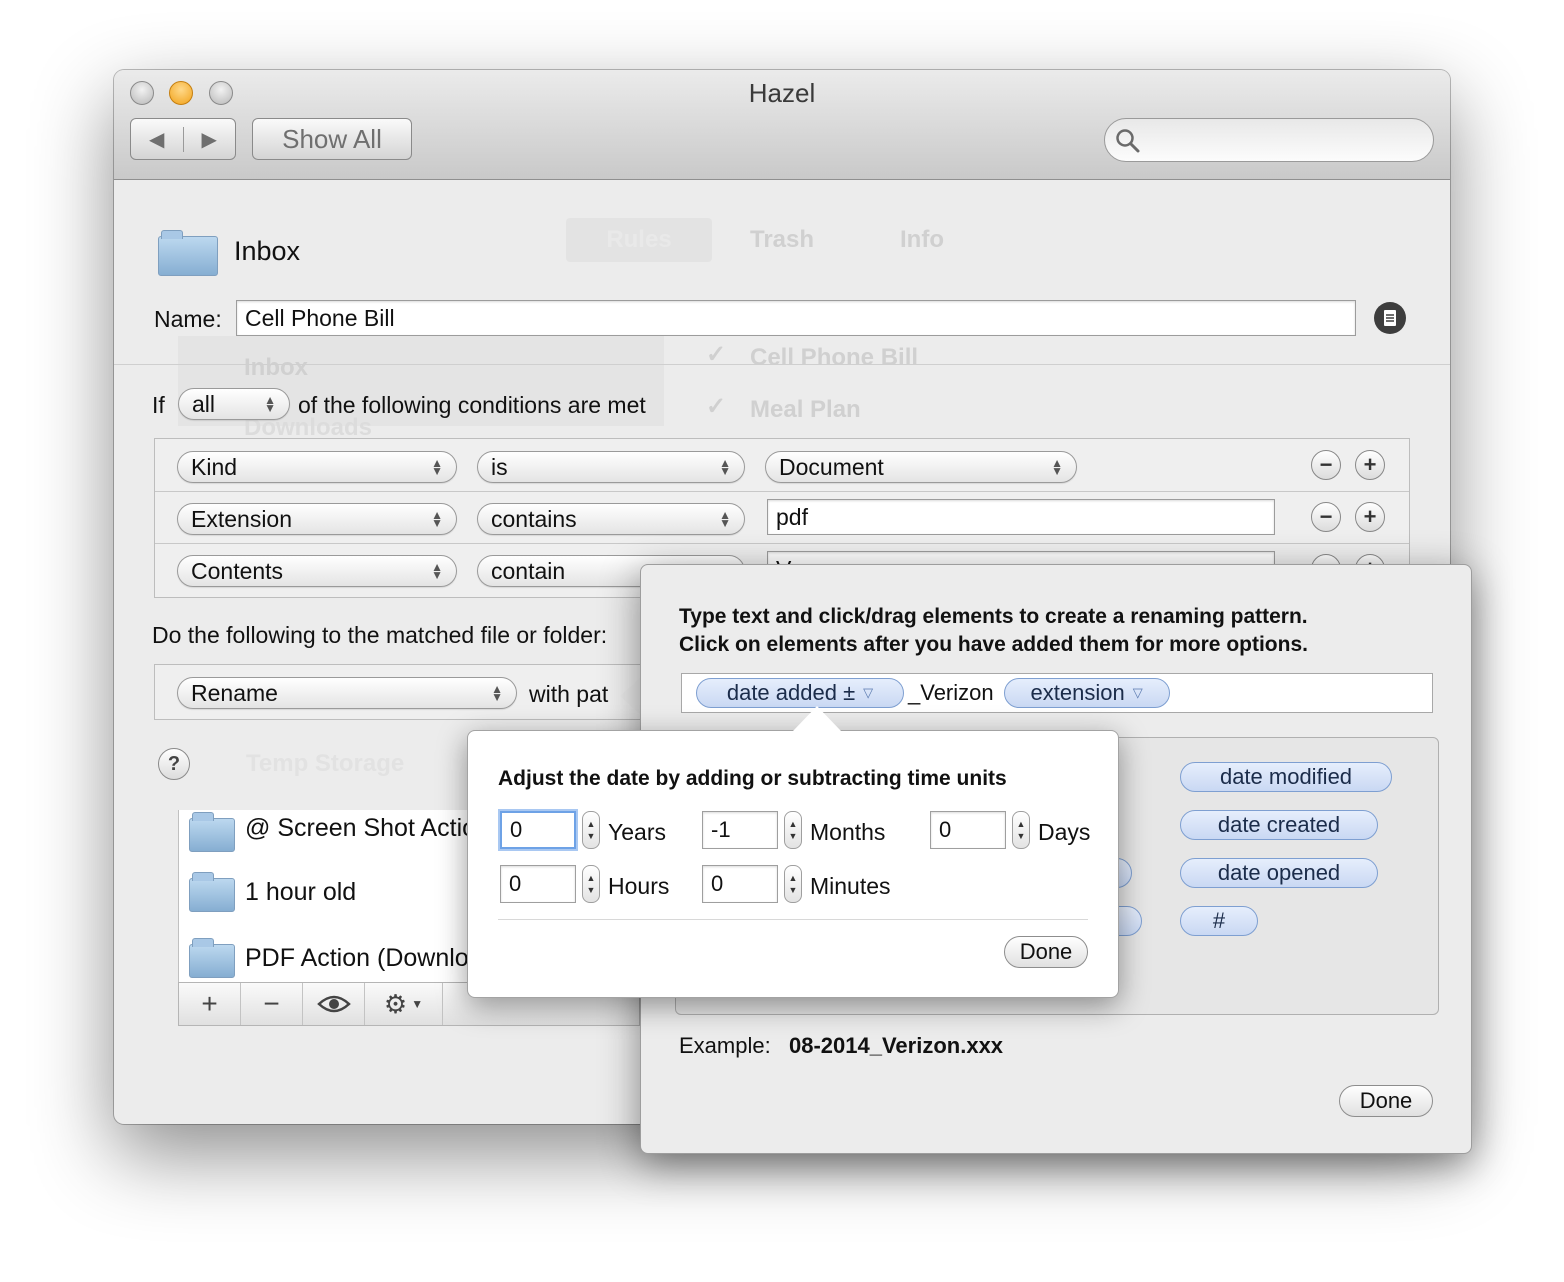 This screenshot has height=1282, width=1564. I want to click on months-label: Months, so click(848, 832).